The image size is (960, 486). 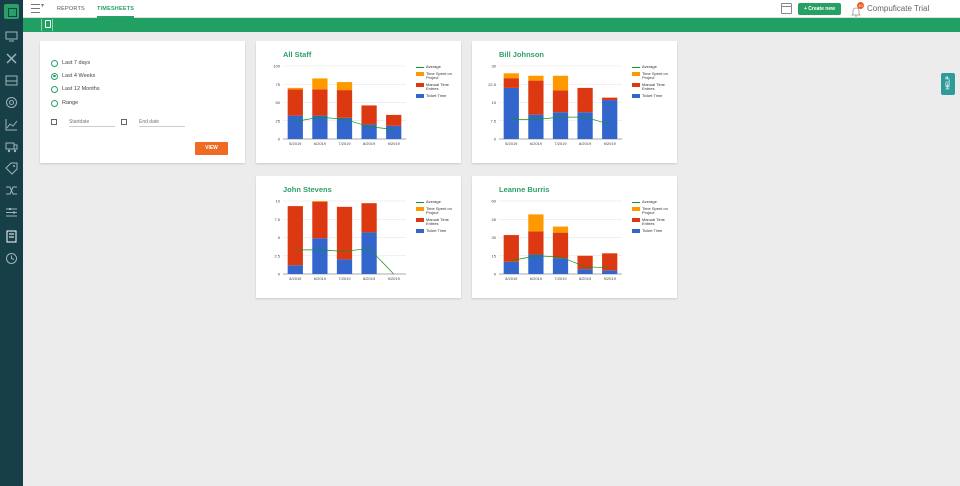 What do you see at coordinates (47, 25) in the screenshot?
I see `clipboard-icon` at bounding box center [47, 25].